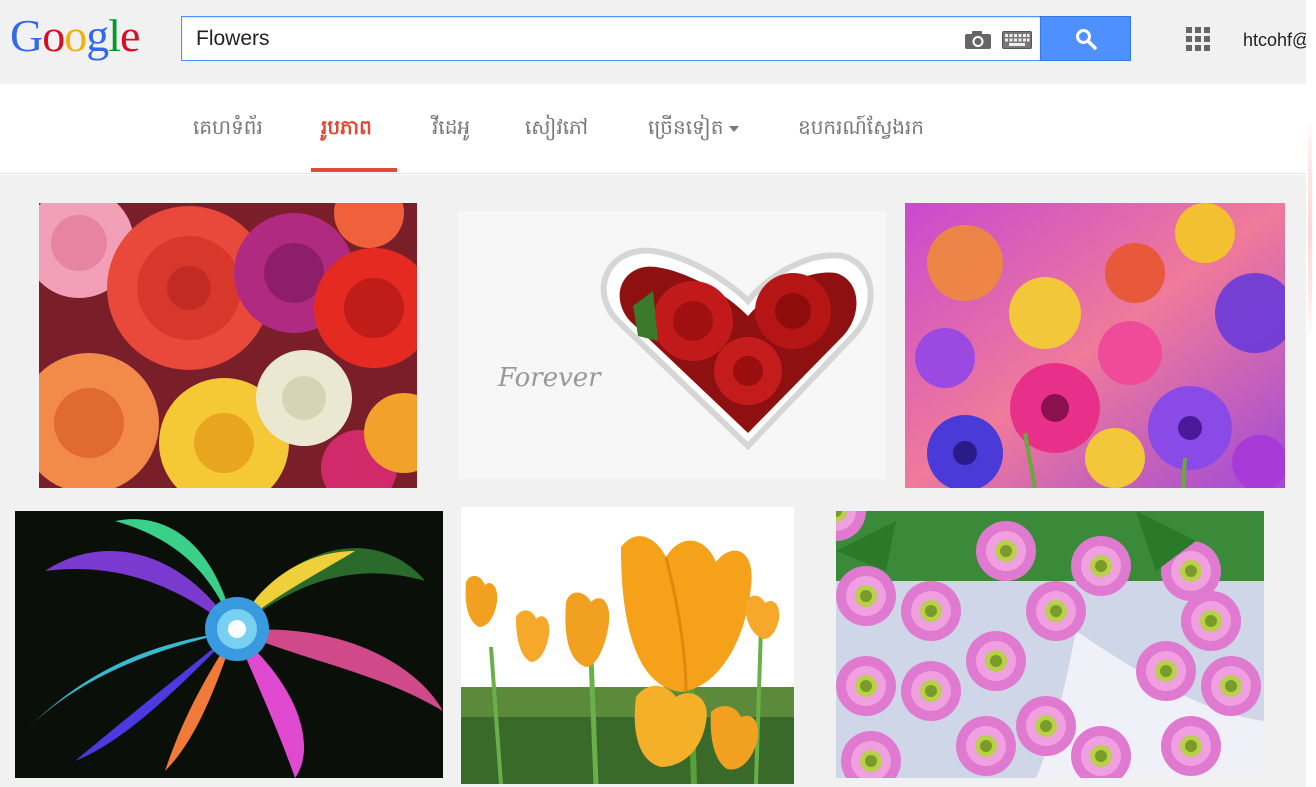  Describe the element at coordinates (556, 129) in the screenshot. I see `tab-books: សៀវភៅ` at that location.